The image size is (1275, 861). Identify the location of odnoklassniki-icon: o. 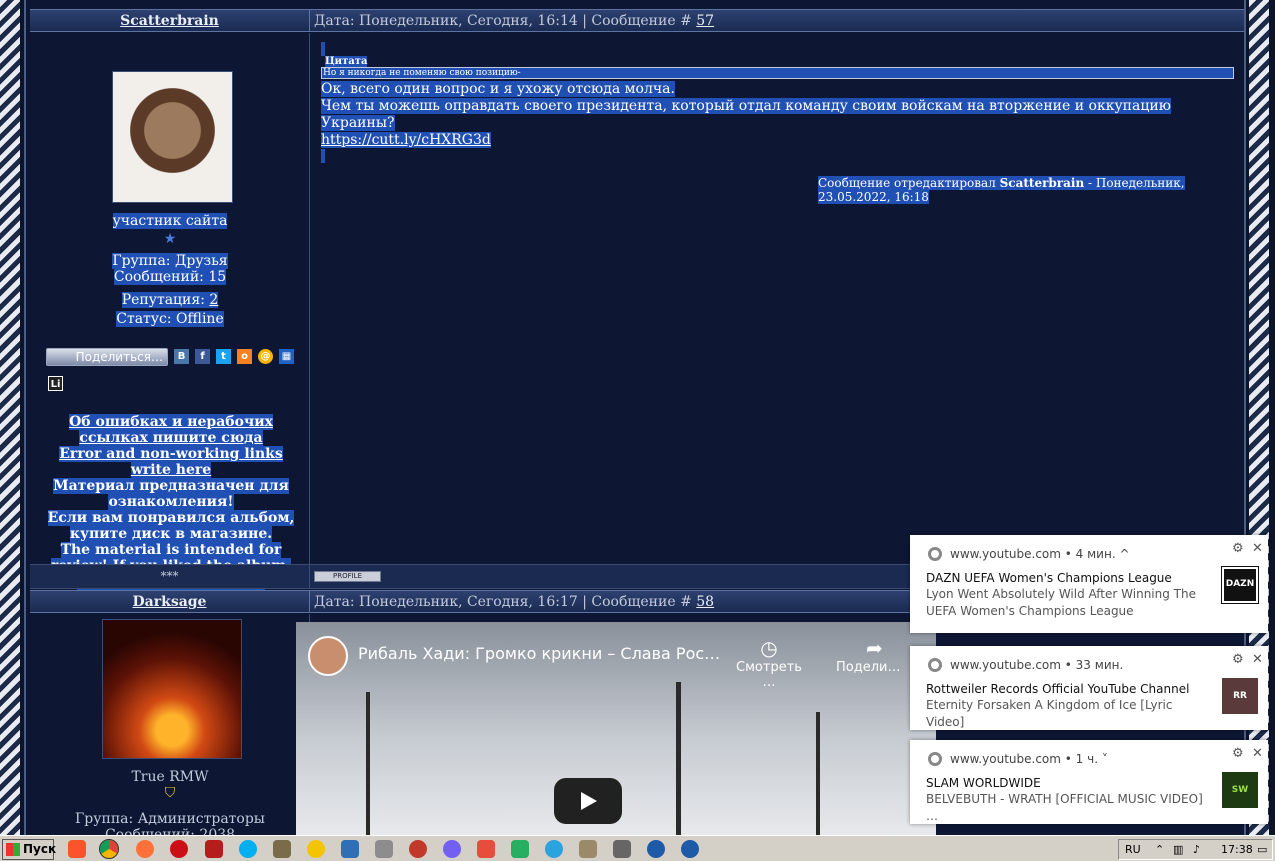
(244, 356).